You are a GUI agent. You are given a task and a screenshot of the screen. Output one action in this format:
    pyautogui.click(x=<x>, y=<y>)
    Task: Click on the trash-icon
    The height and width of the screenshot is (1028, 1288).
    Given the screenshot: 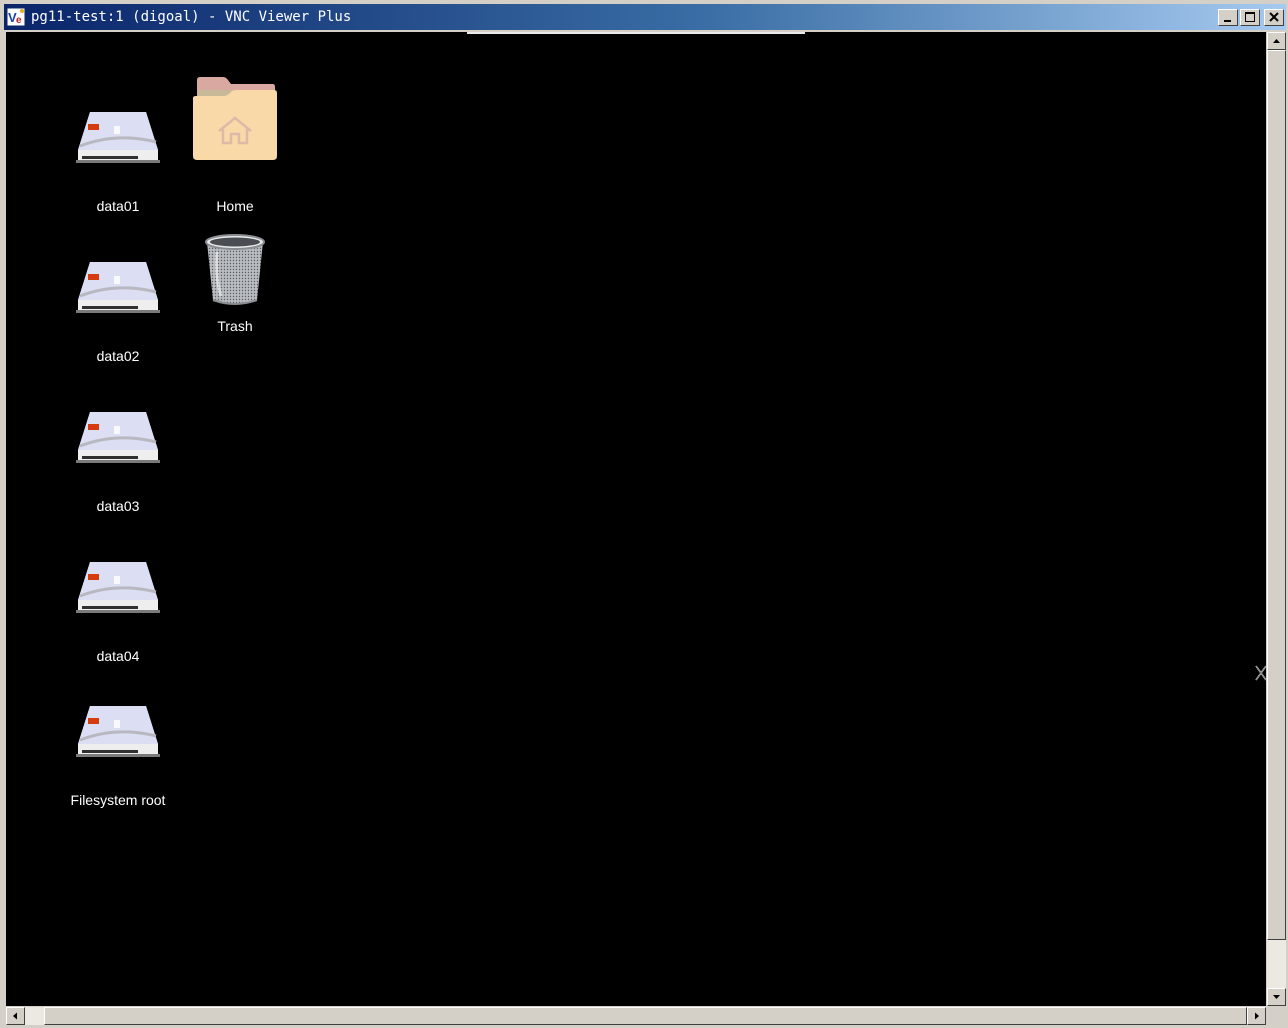 What is the action you would take?
    pyautogui.click(x=235, y=269)
    